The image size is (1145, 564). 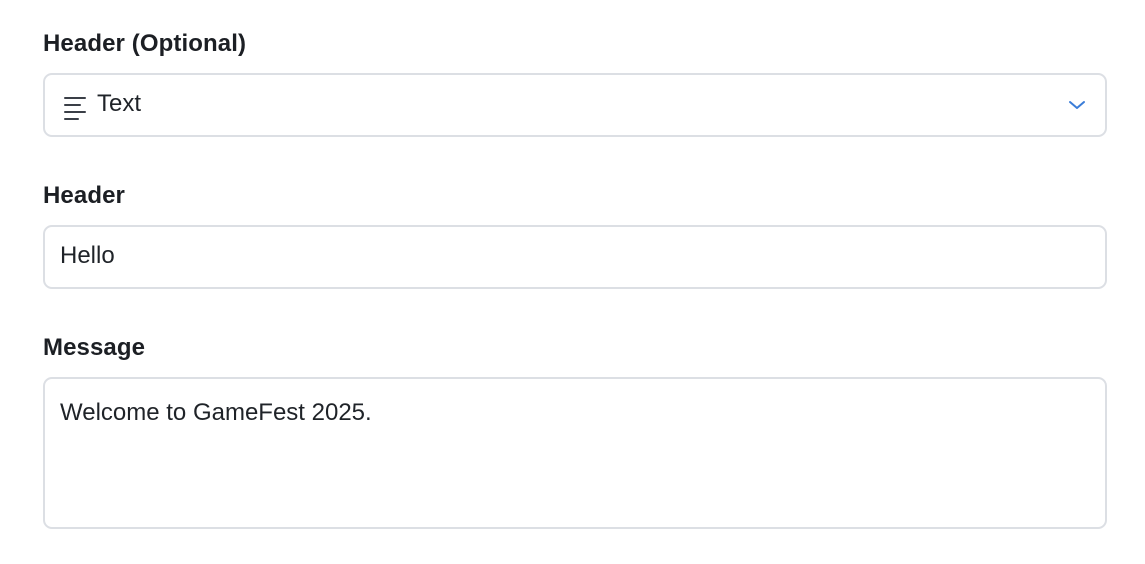 What do you see at coordinates (145, 43) in the screenshot?
I see `header-type-label: Header (Optional)` at bounding box center [145, 43].